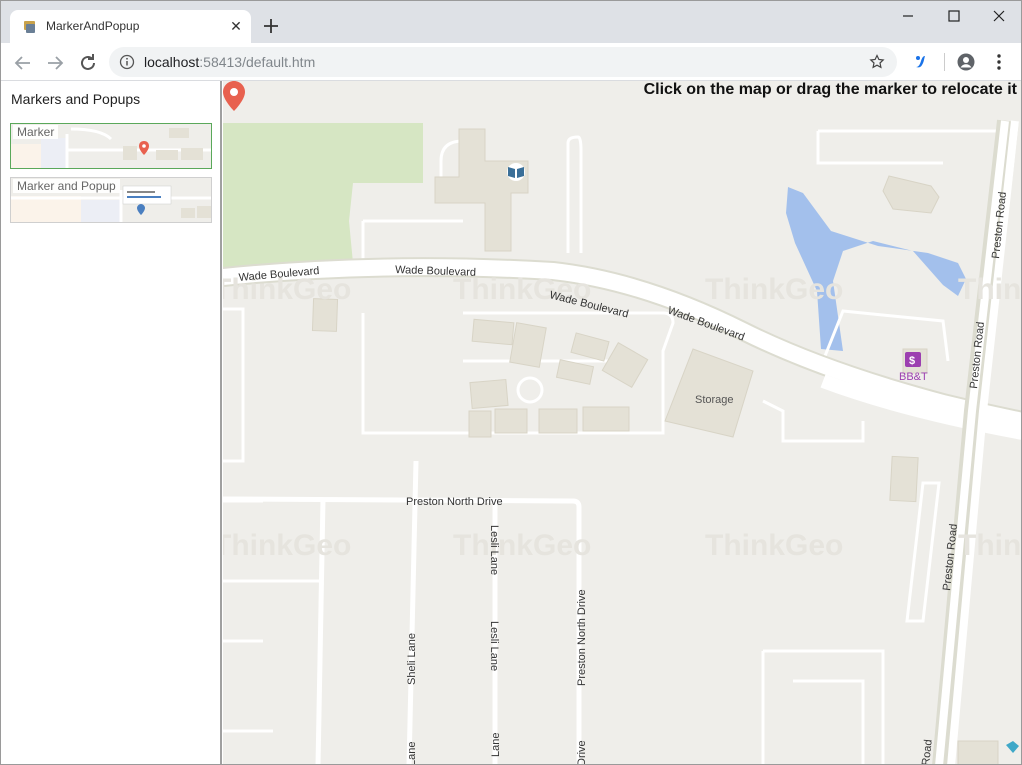 This screenshot has width=1022, height=765. Describe the element at coordinates (516, 172) in the screenshot. I see `library-icon` at that location.